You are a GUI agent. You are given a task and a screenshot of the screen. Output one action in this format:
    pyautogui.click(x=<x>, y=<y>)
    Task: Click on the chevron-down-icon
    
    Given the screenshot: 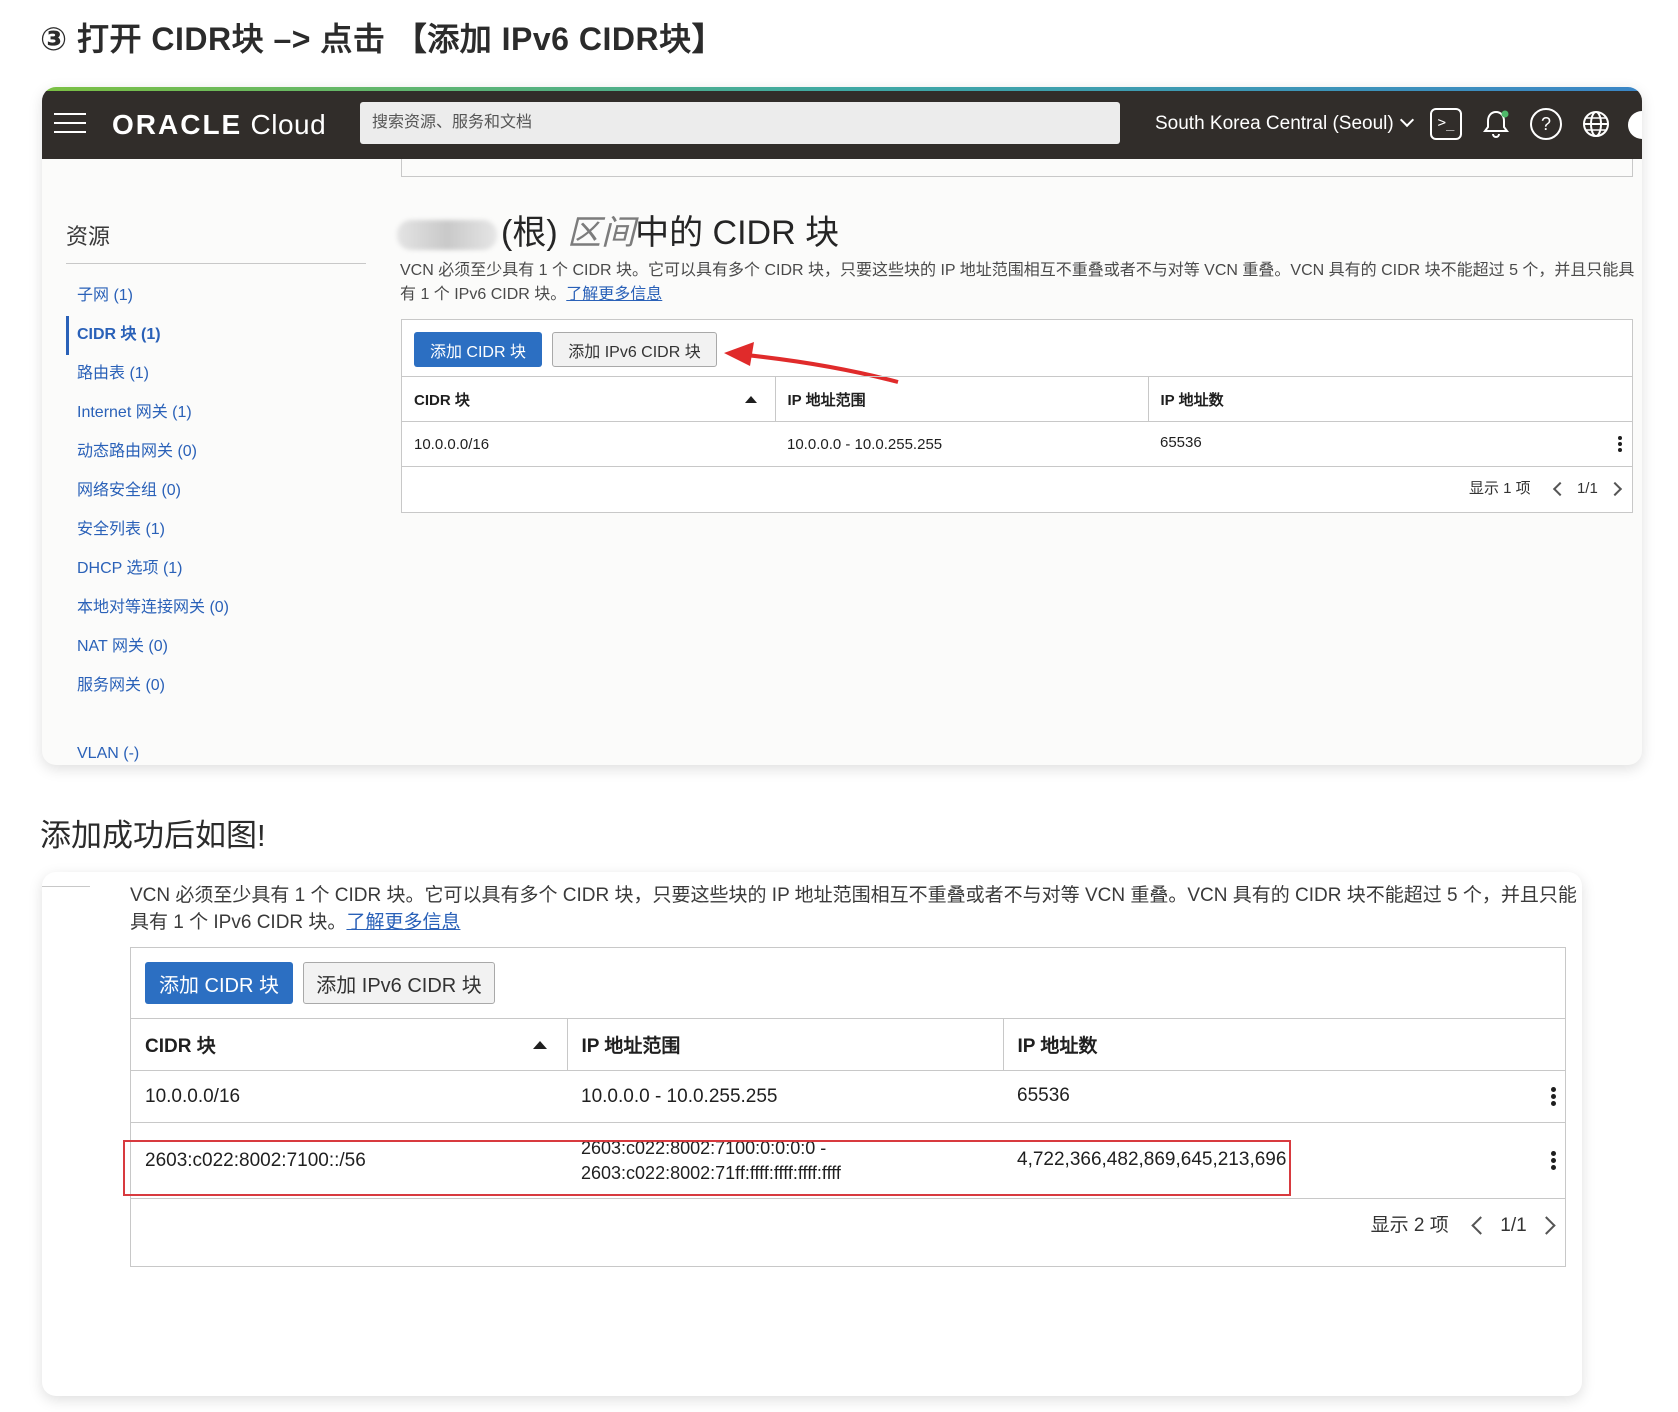 What is the action you would take?
    pyautogui.click(x=1406, y=120)
    